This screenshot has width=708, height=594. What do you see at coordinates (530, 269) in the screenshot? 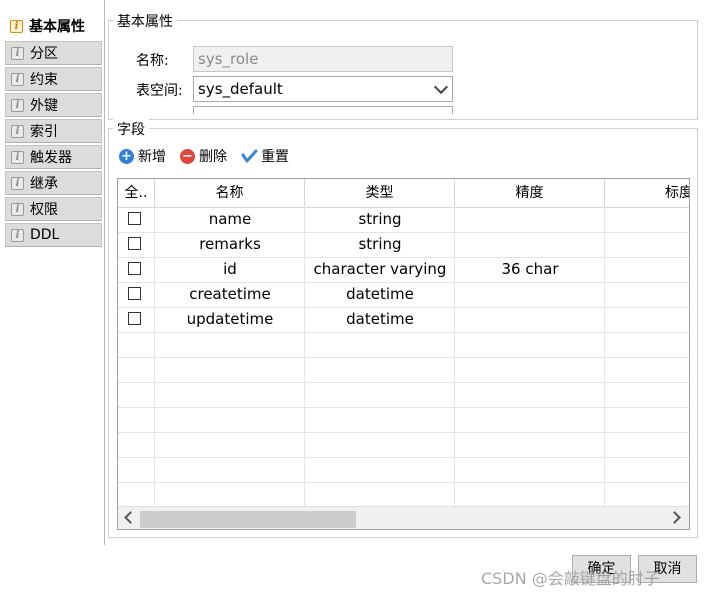
I see `cell-precision: 36 char` at bounding box center [530, 269].